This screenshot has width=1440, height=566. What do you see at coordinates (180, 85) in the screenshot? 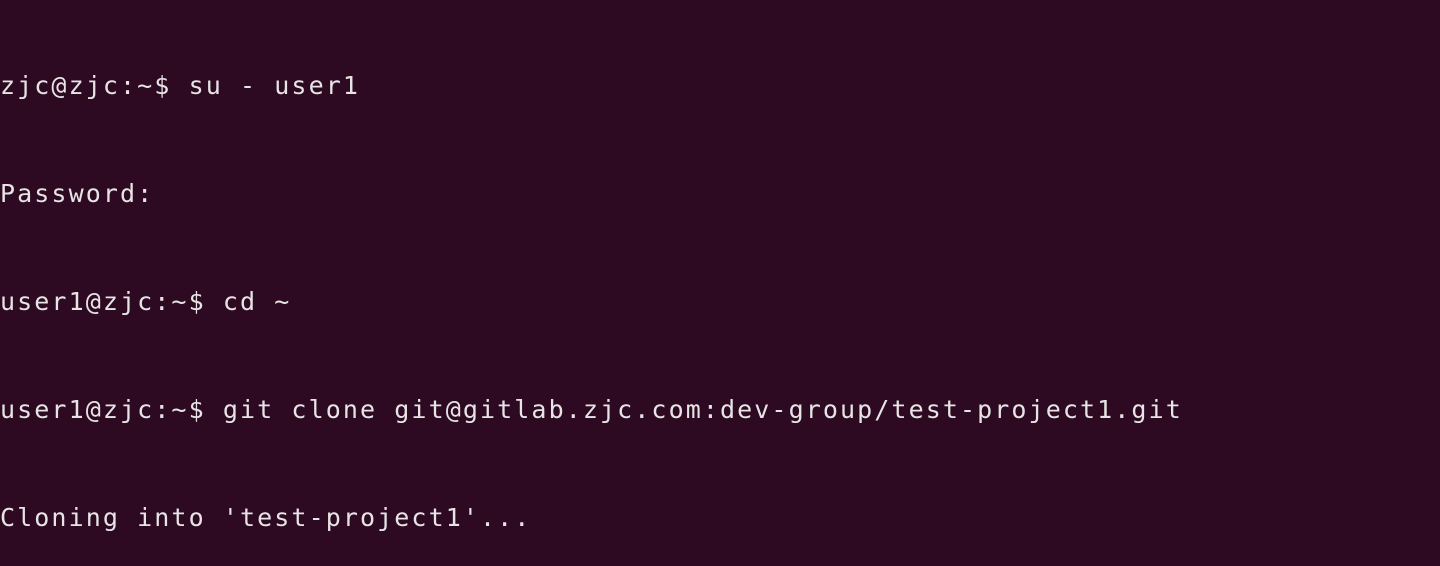
I see `terminal-line: zjc@zjc:~$ su - user1` at bounding box center [180, 85].